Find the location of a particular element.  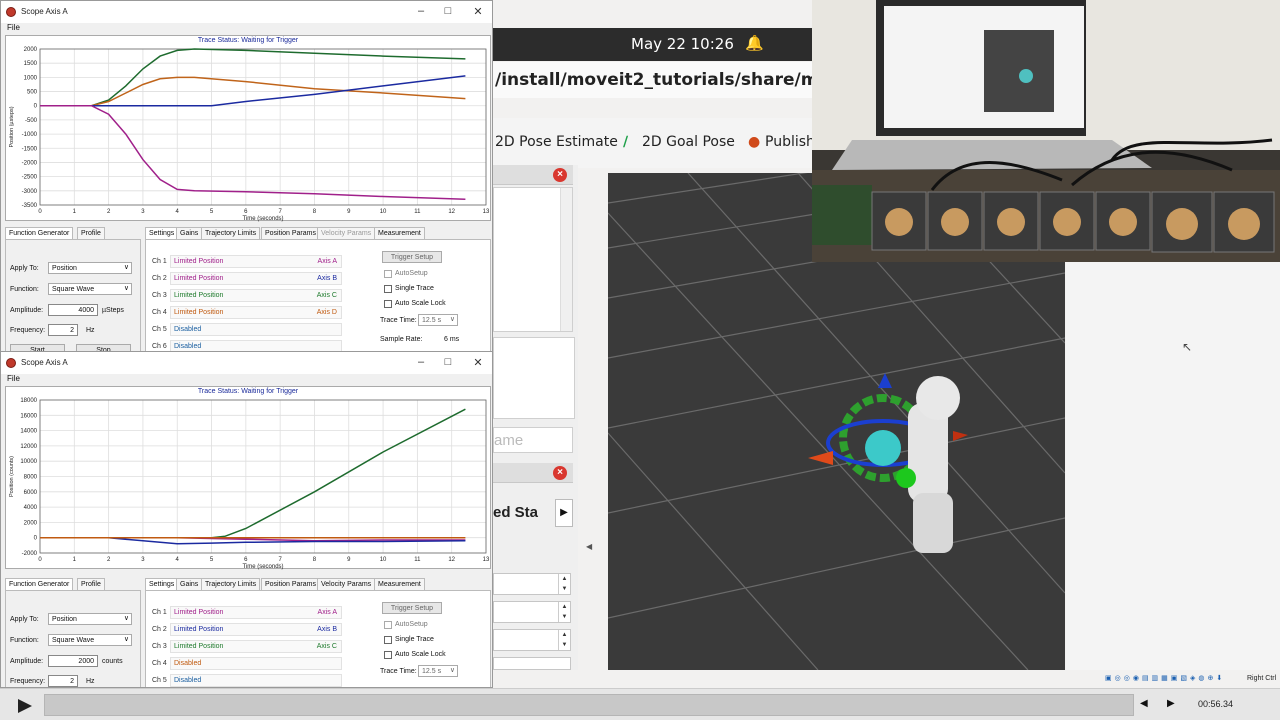

status-icons-strip: ▣◎◎◉▤▥▦▣▧◈◍⊕⬇ is located at coordinates (1165, 678).